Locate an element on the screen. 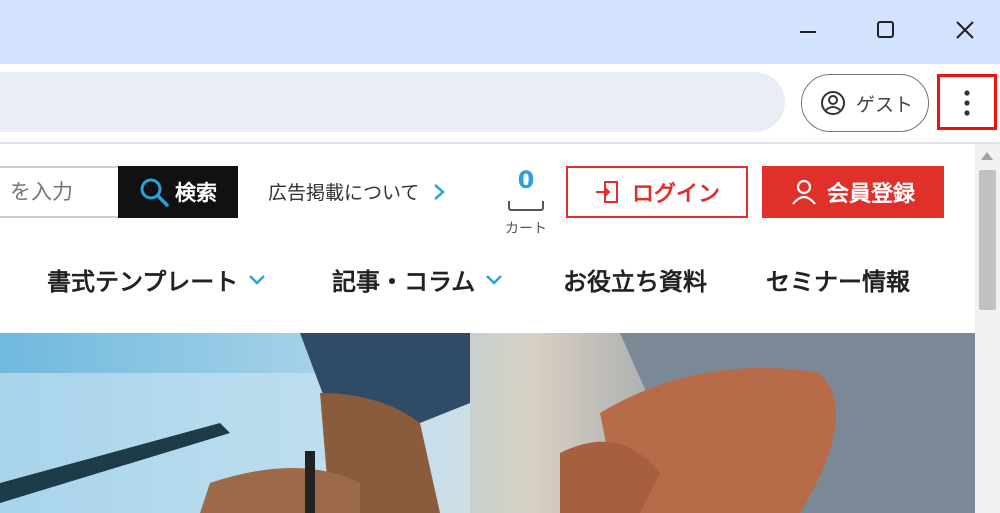 This screenshot has width=1000, height=513. scroll-up-arrow-icon is located at coordinates (987, 156).